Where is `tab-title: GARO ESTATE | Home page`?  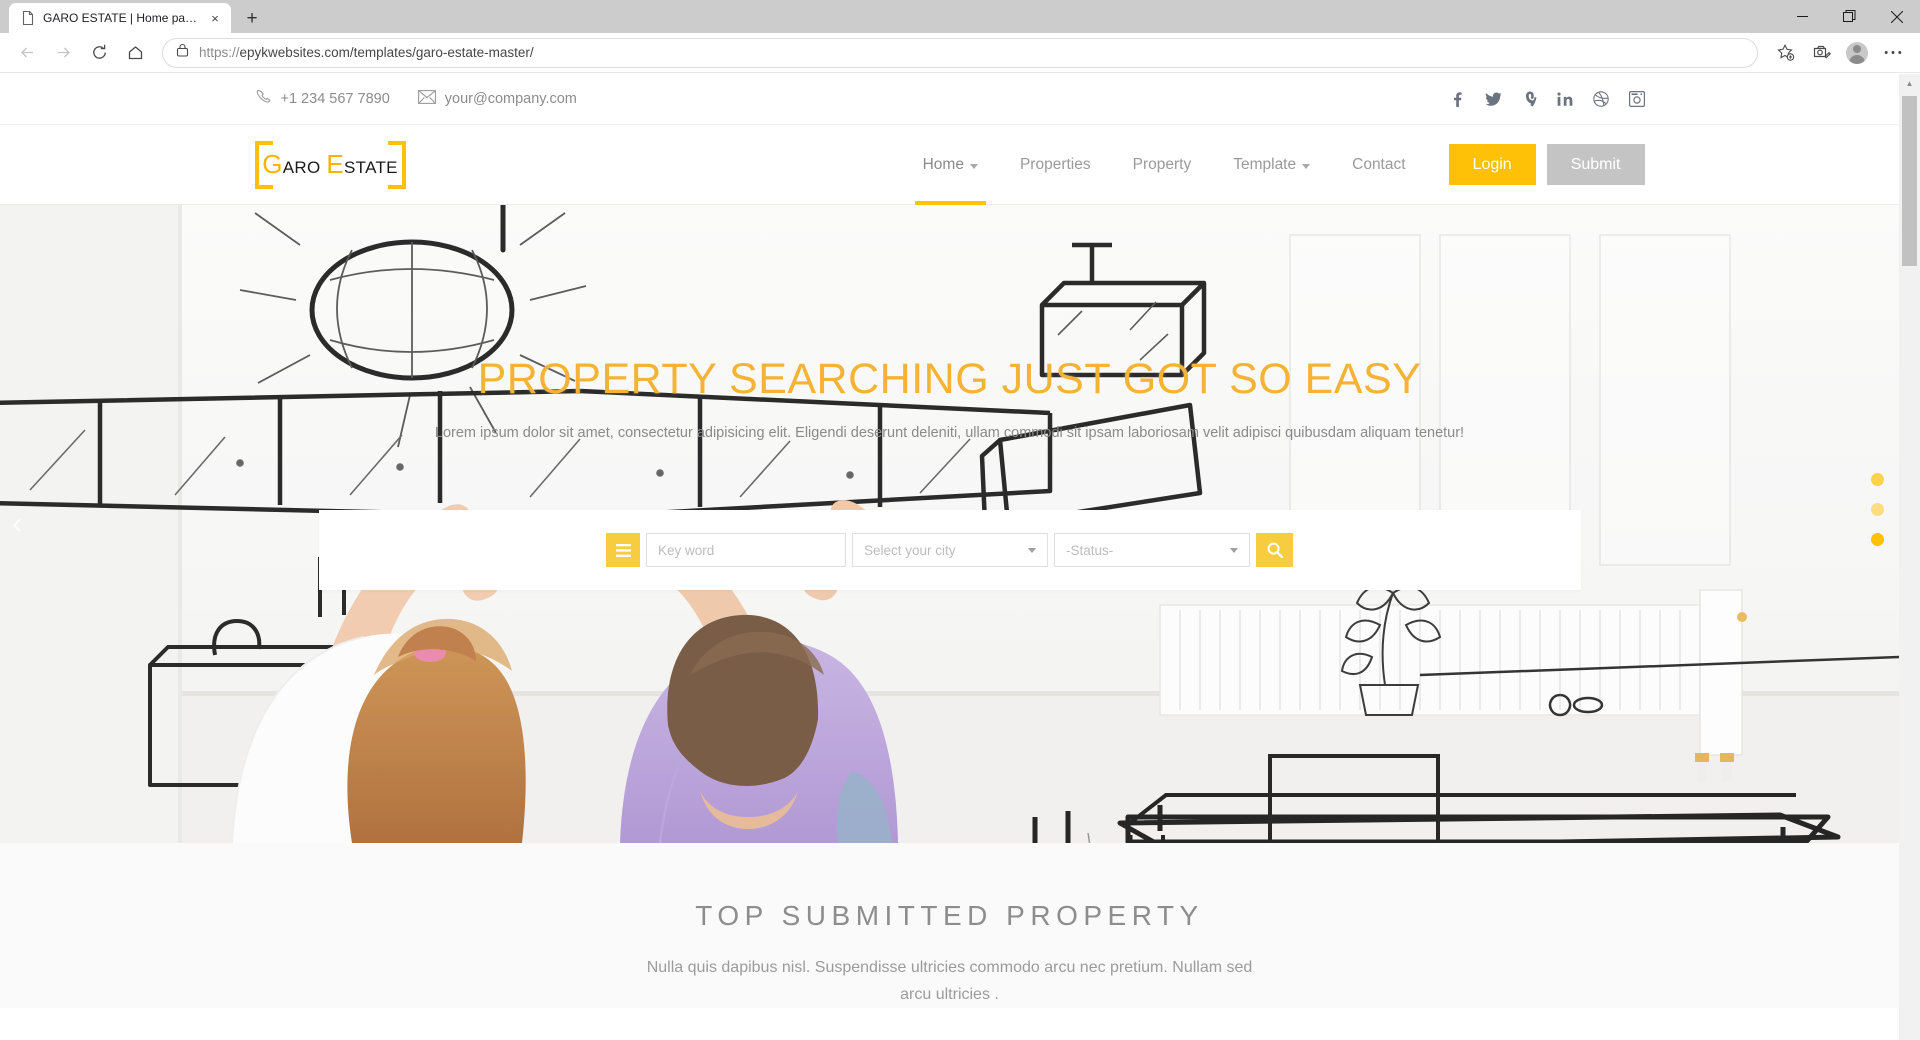
tab-title: GARO ESTATE | Home page is located at coordinates (120, 18).